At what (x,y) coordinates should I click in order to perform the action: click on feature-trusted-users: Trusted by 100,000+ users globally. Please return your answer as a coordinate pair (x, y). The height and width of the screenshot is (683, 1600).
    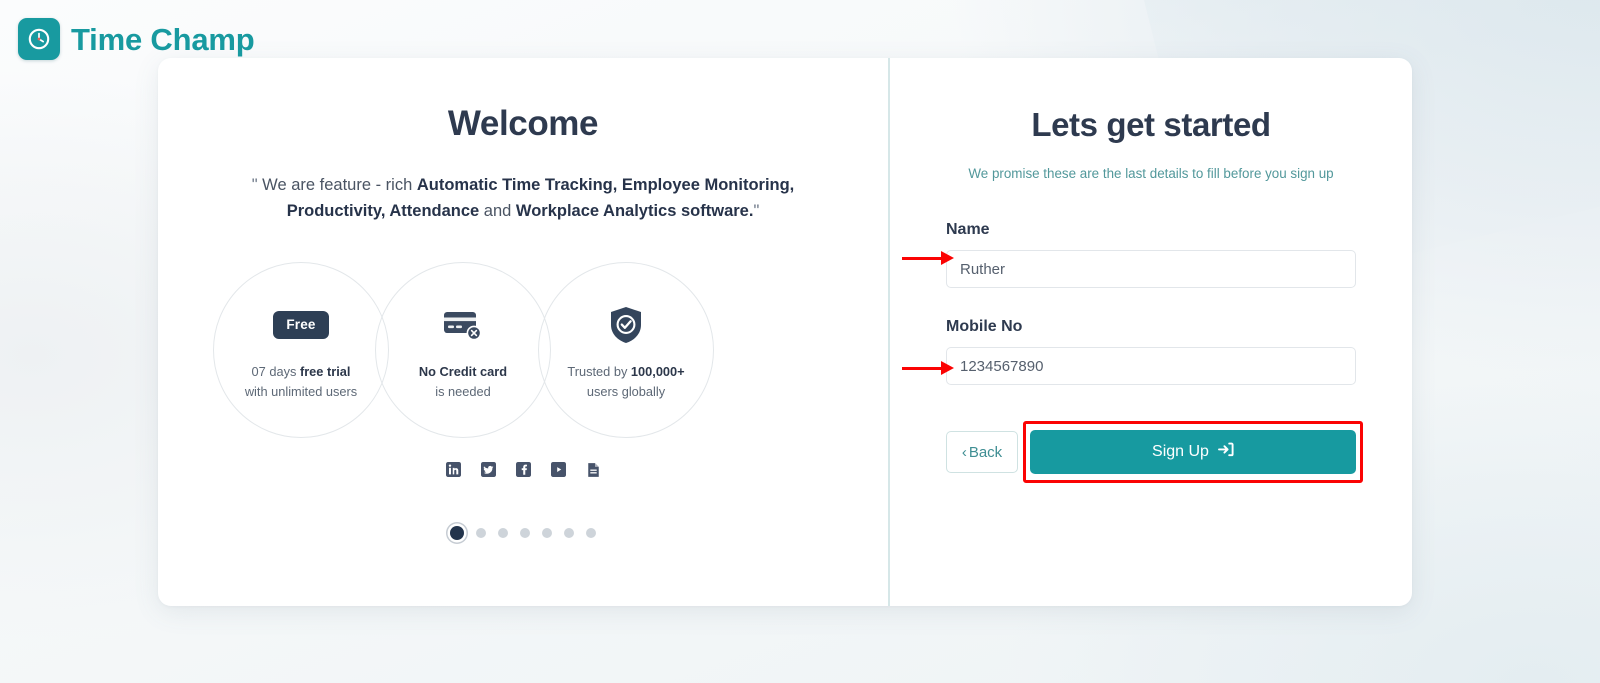
    Looking at the image, I should click on (626, 350).